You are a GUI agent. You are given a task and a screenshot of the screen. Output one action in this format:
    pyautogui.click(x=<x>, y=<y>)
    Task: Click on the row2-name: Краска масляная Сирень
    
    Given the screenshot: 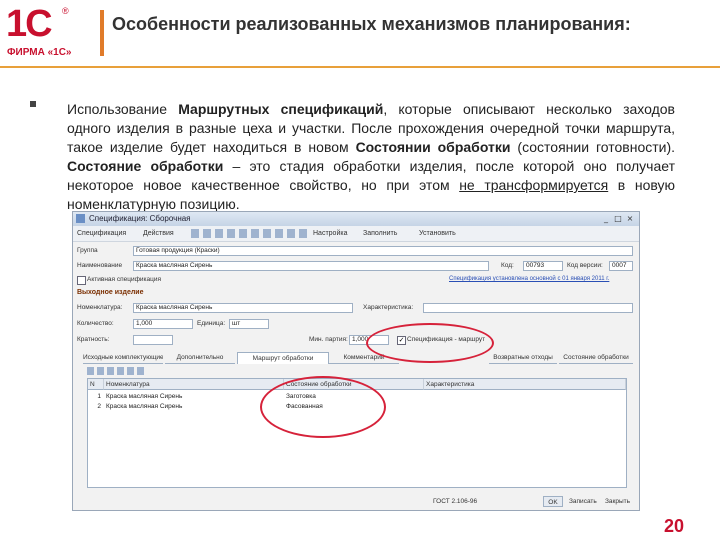 What is the action you would take?
    pyautogui.click(x=194, y=406)
    